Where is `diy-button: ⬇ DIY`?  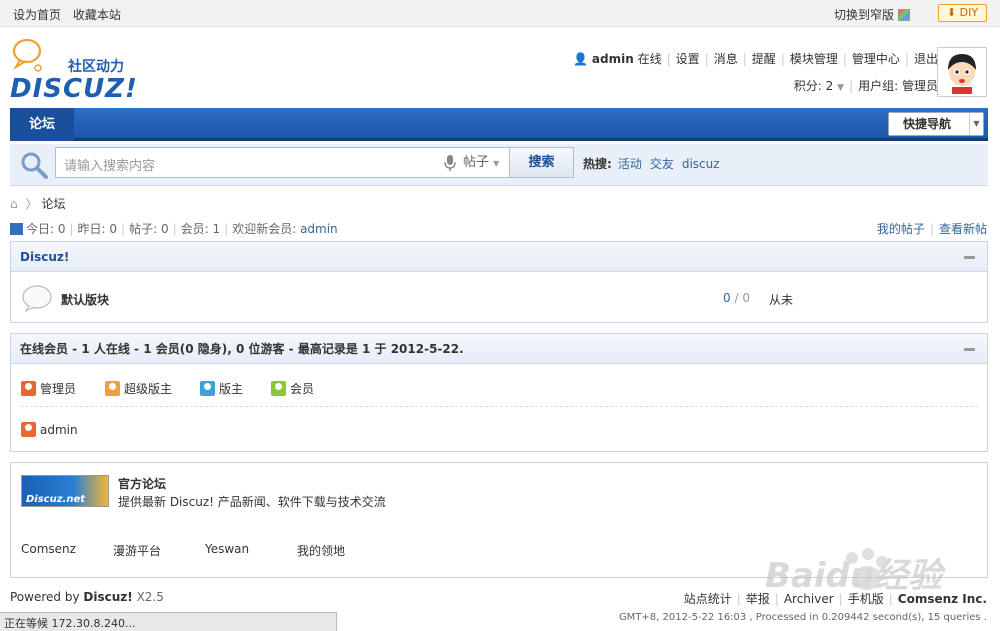 diy-button: ⬇ DIY is located at coordinates (962, 13).